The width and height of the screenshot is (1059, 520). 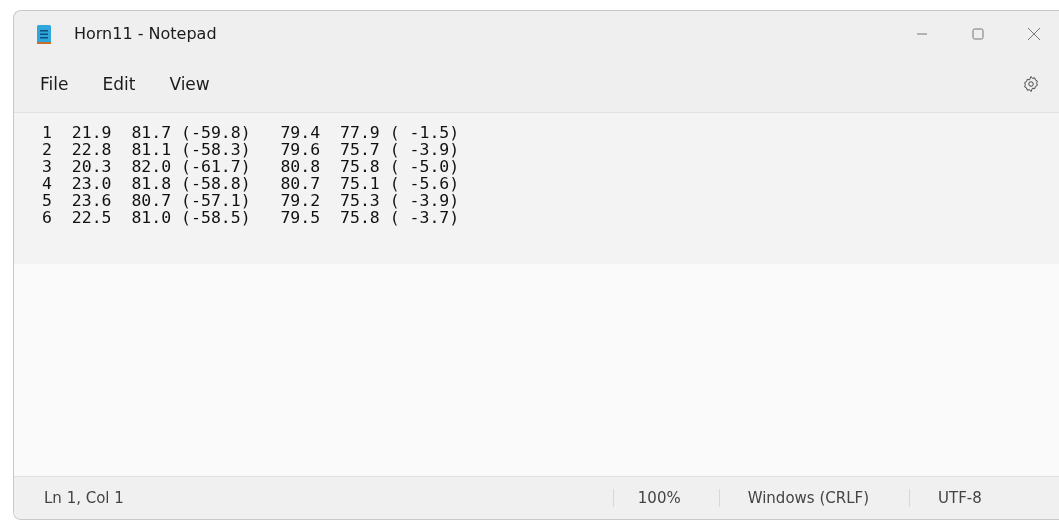 What do you see at coordinates (251, 217) in the screenshot?
I see `text-line: 6 22.5 81.0 (-58.5) 79.5 75.8 ( -3.7)` at bounding box center [251, 217].